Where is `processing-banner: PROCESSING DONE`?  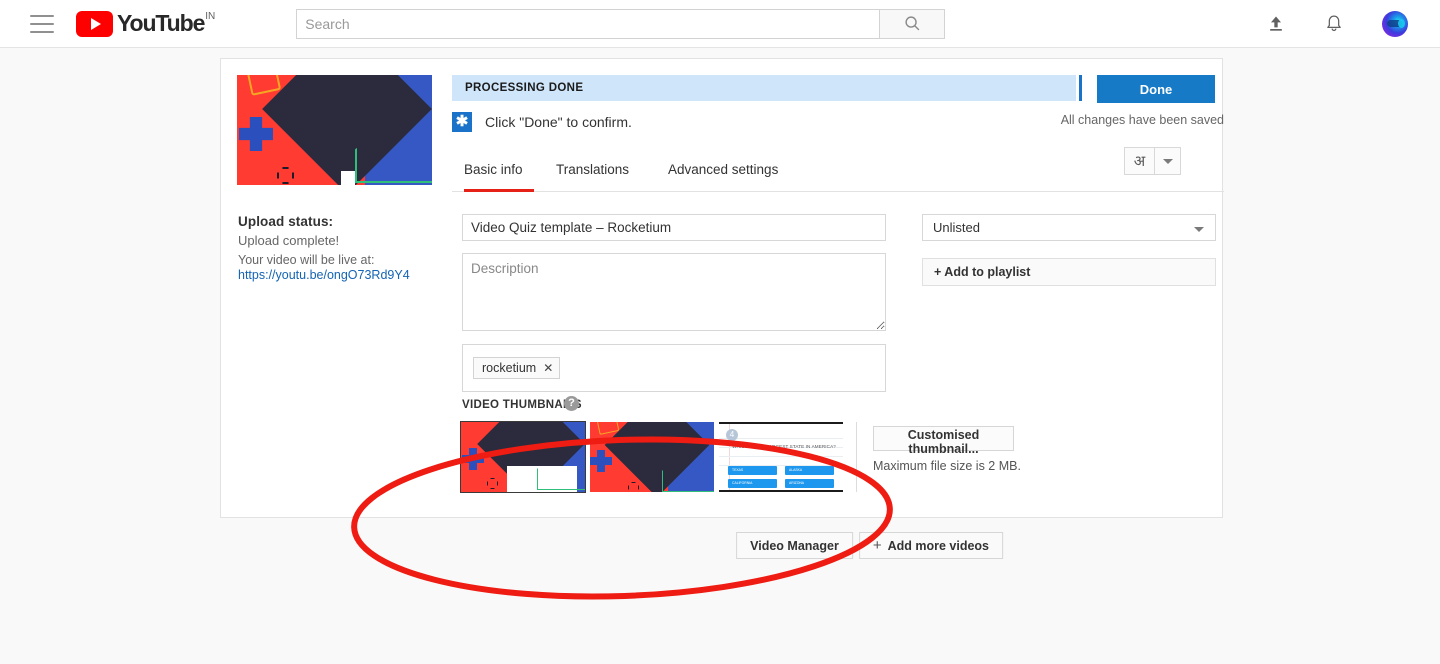
processing-banner: PROCESSING DONE is located at coordinates (764, 88).